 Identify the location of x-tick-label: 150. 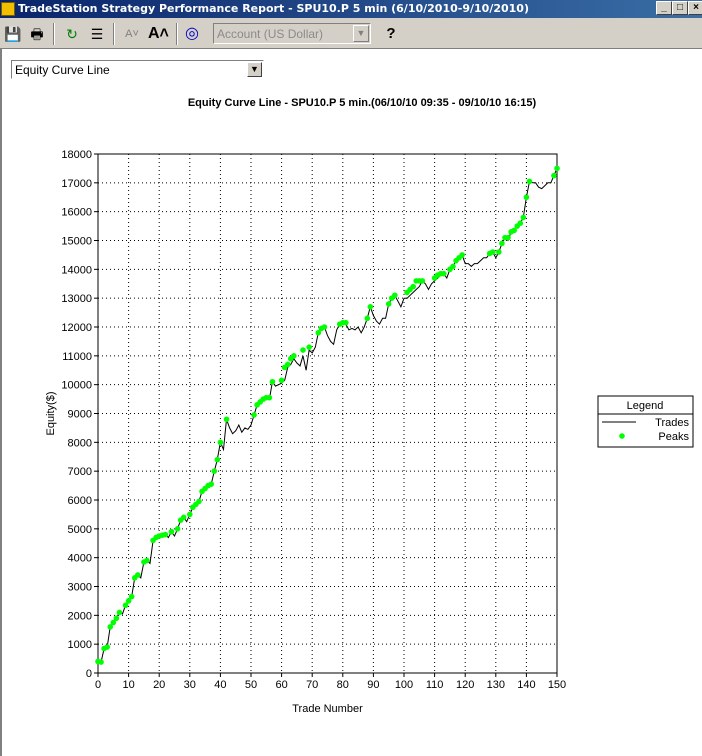
(557, 685).